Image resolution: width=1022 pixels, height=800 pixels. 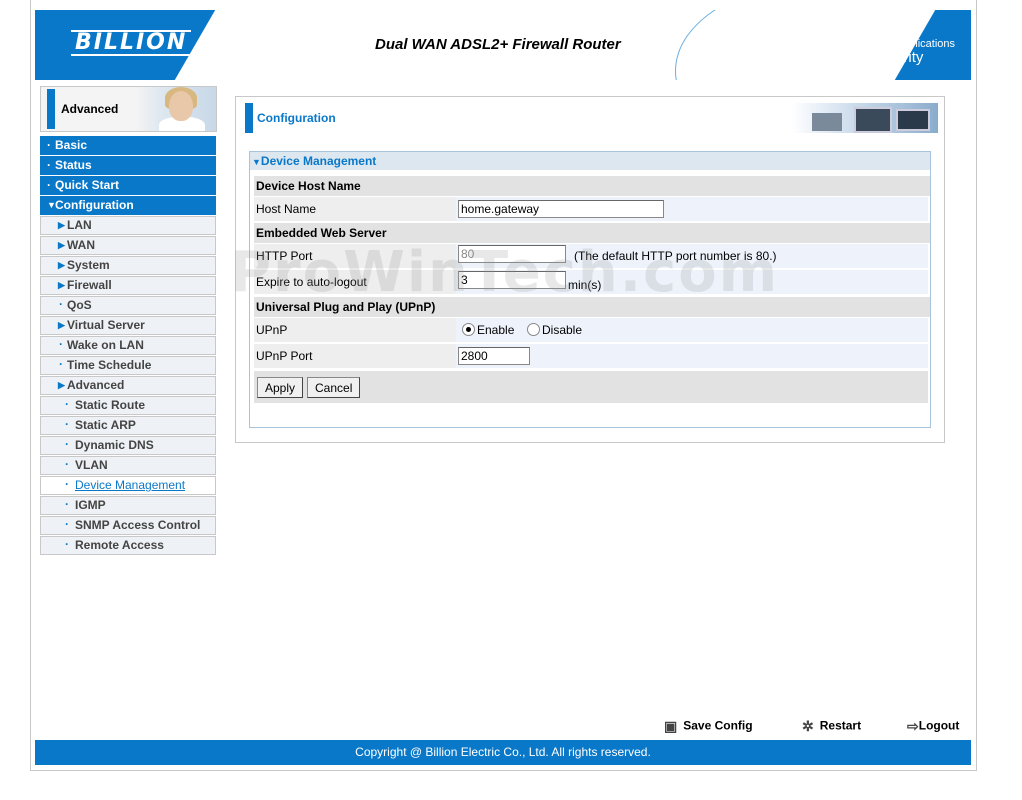 I want to click on host-name-input, so click(x=561, y=209).